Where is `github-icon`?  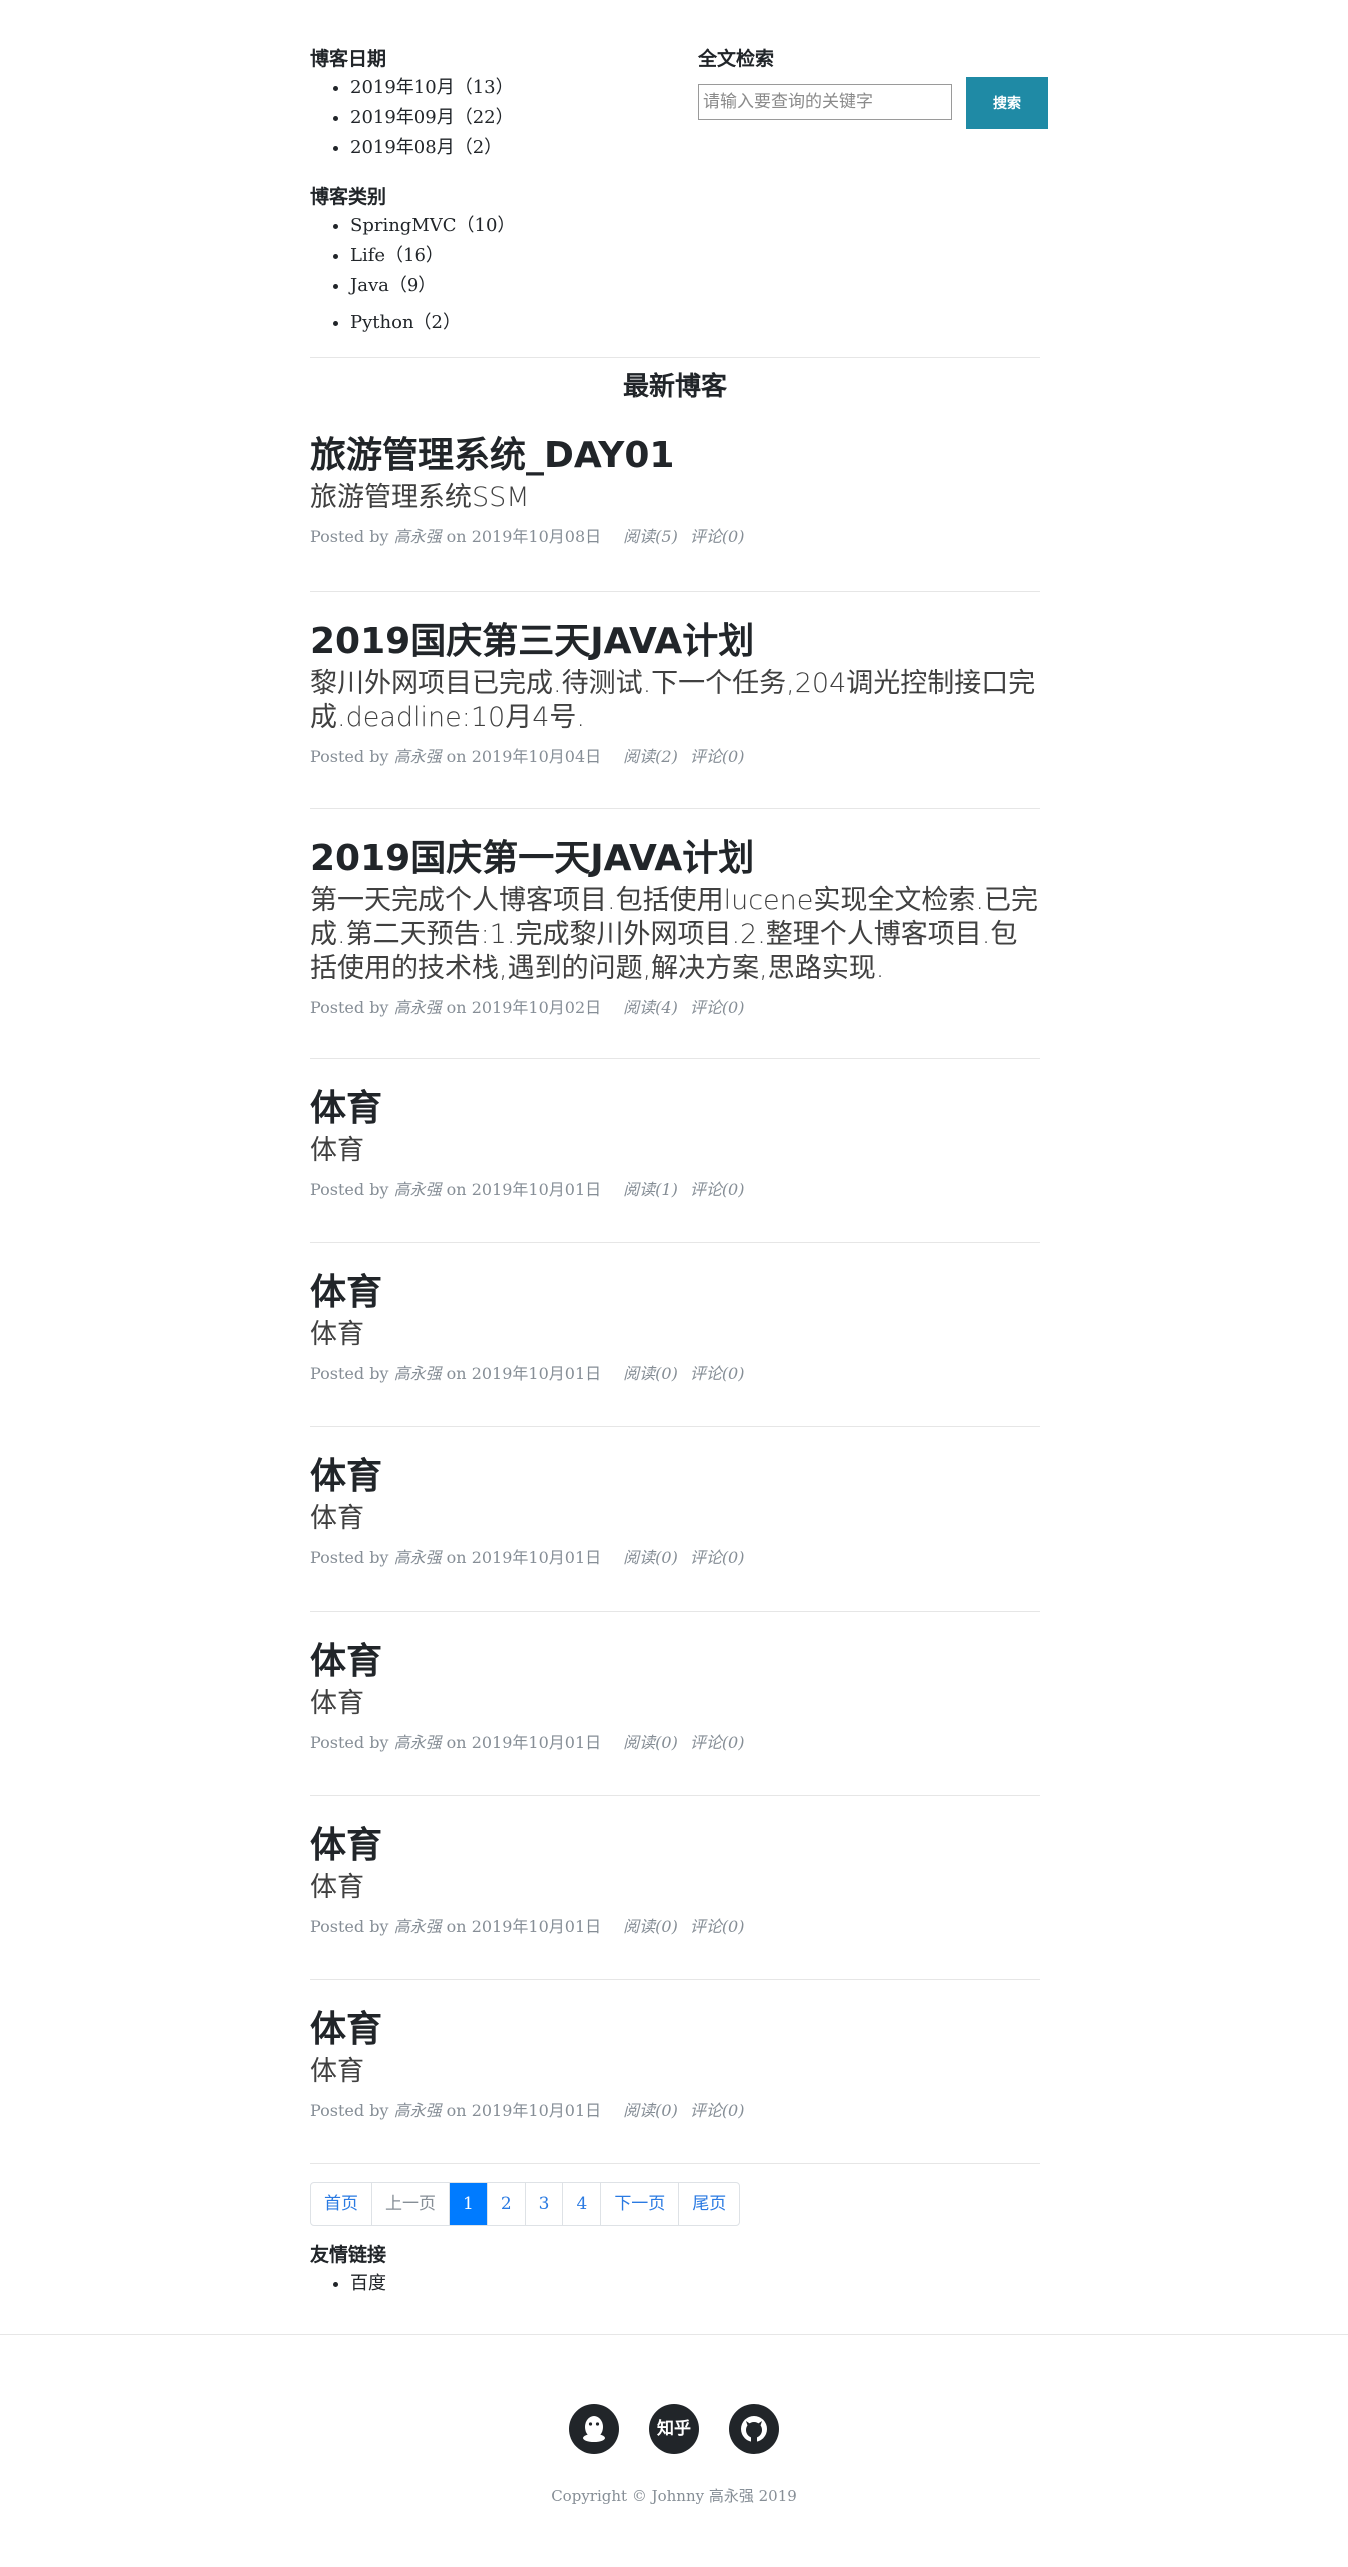
github-icon is located at coordinates (754, 2429).